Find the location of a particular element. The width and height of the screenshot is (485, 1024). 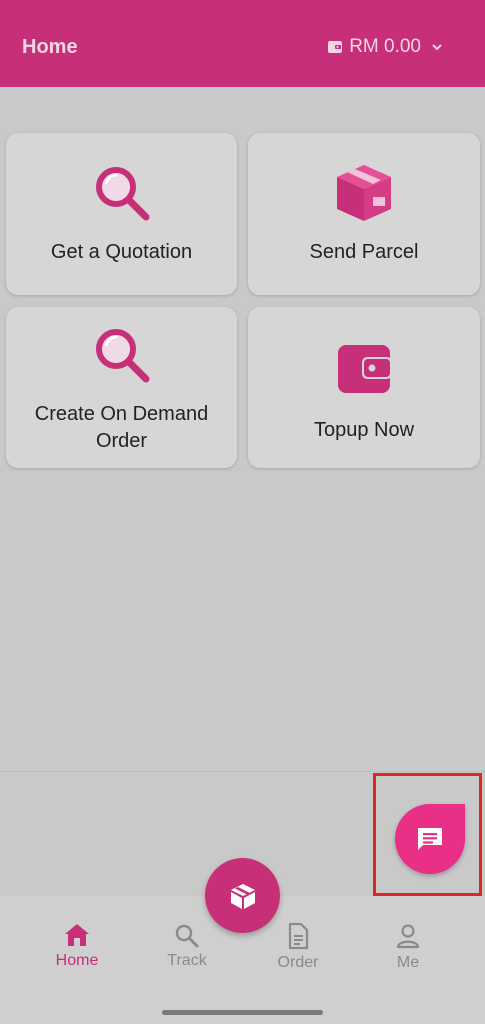

home-icon is located at coordinates (77, 935).